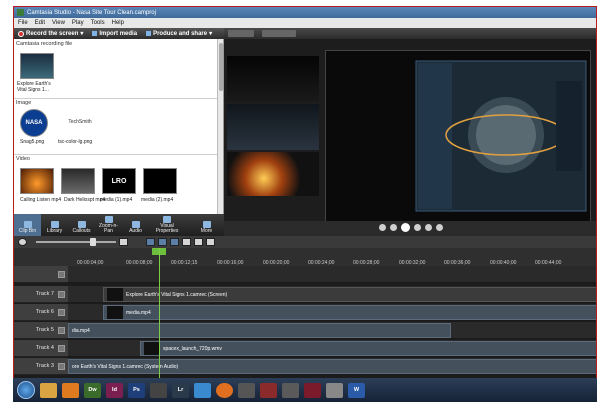 The image size is (610, 414). What do you see at coordinates (417, 227) in the screenshot?
I see `next-button` at bounding box center [417, 227].